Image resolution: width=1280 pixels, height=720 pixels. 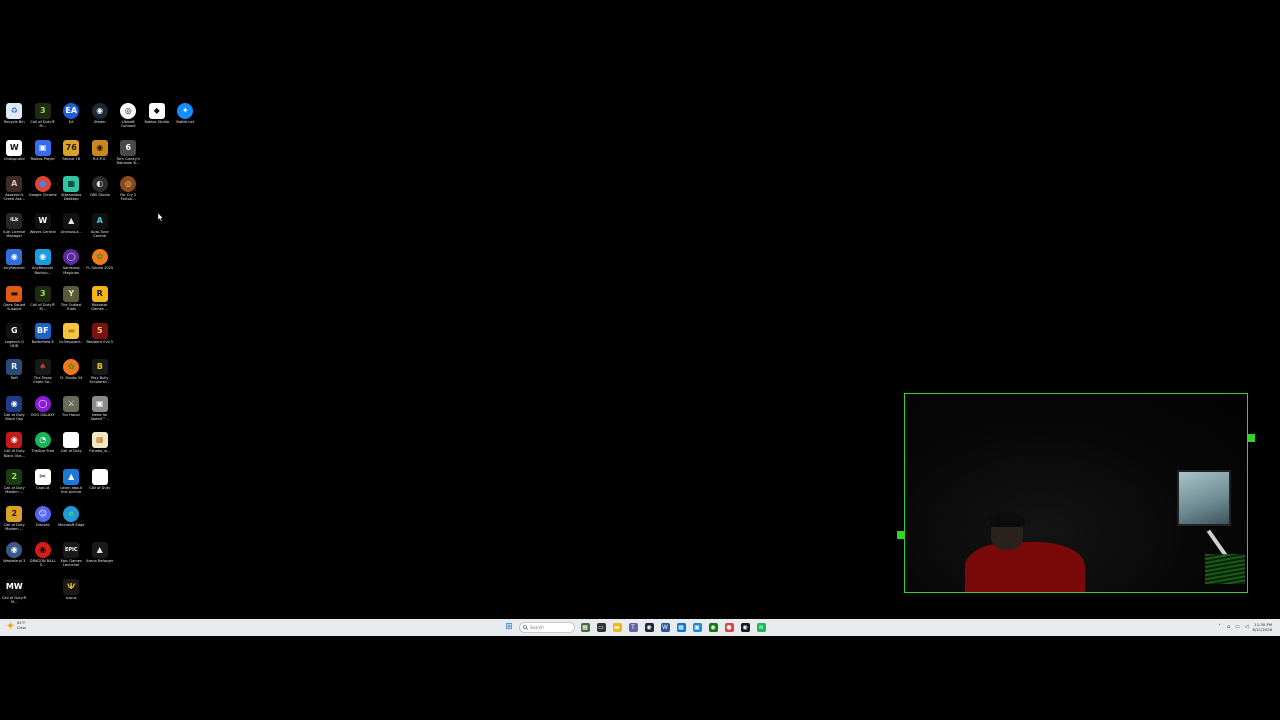 What do you see at coordinates (729, 628) in the screenshot?
I see `taskbar-button: ●` at bounding box center [729, 628].